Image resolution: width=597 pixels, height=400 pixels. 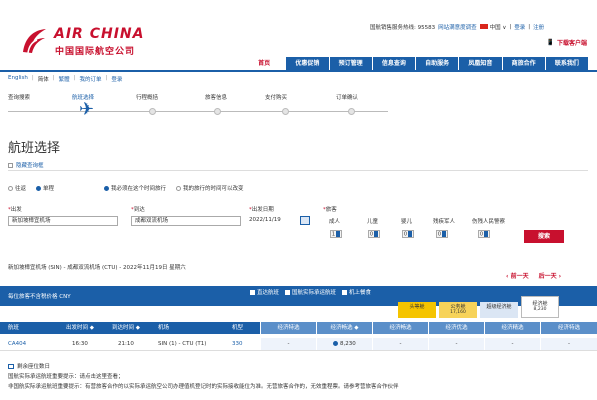 I want to click on aircraft-type: 330, so click(x=246, y=344).